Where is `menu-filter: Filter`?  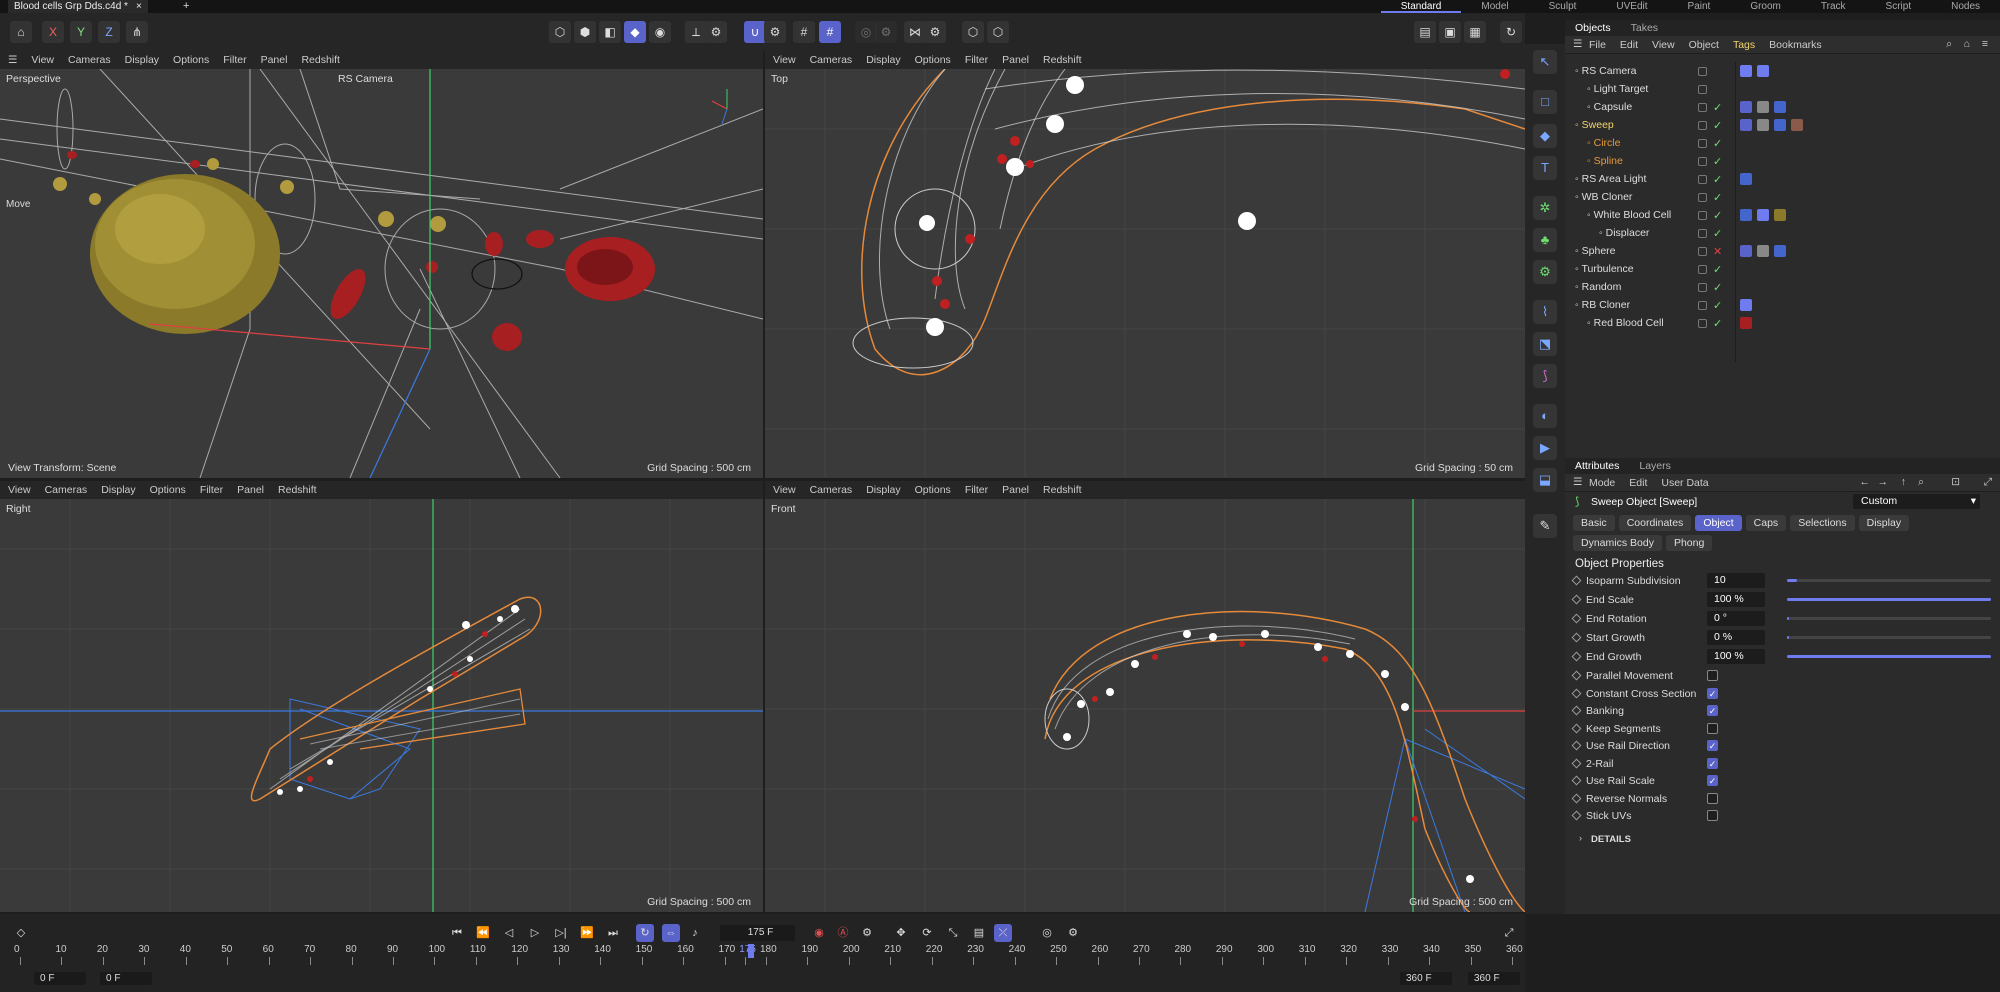
menu-filter: Filter is located at coordinates (234, 60).